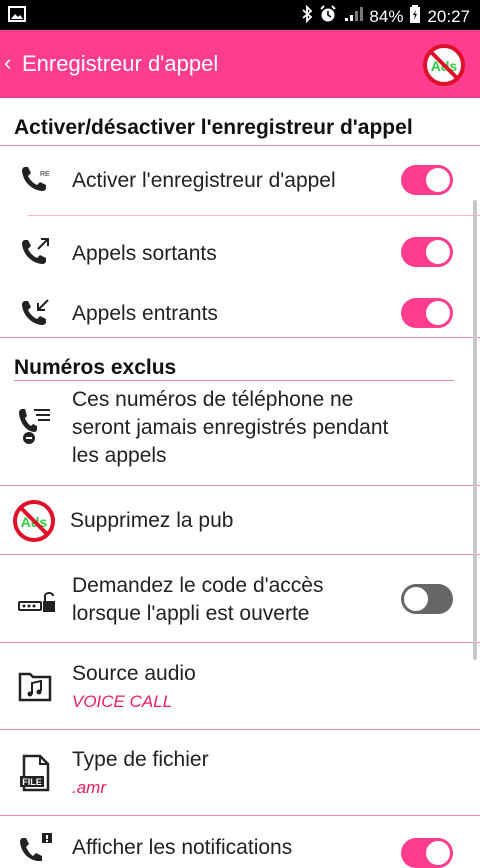 Image resolution: width=480 pixels, height=868 pixels. Describe the element at coordinates (36, 849) in the screenshot. I see `notification-phone-icon` at that location.